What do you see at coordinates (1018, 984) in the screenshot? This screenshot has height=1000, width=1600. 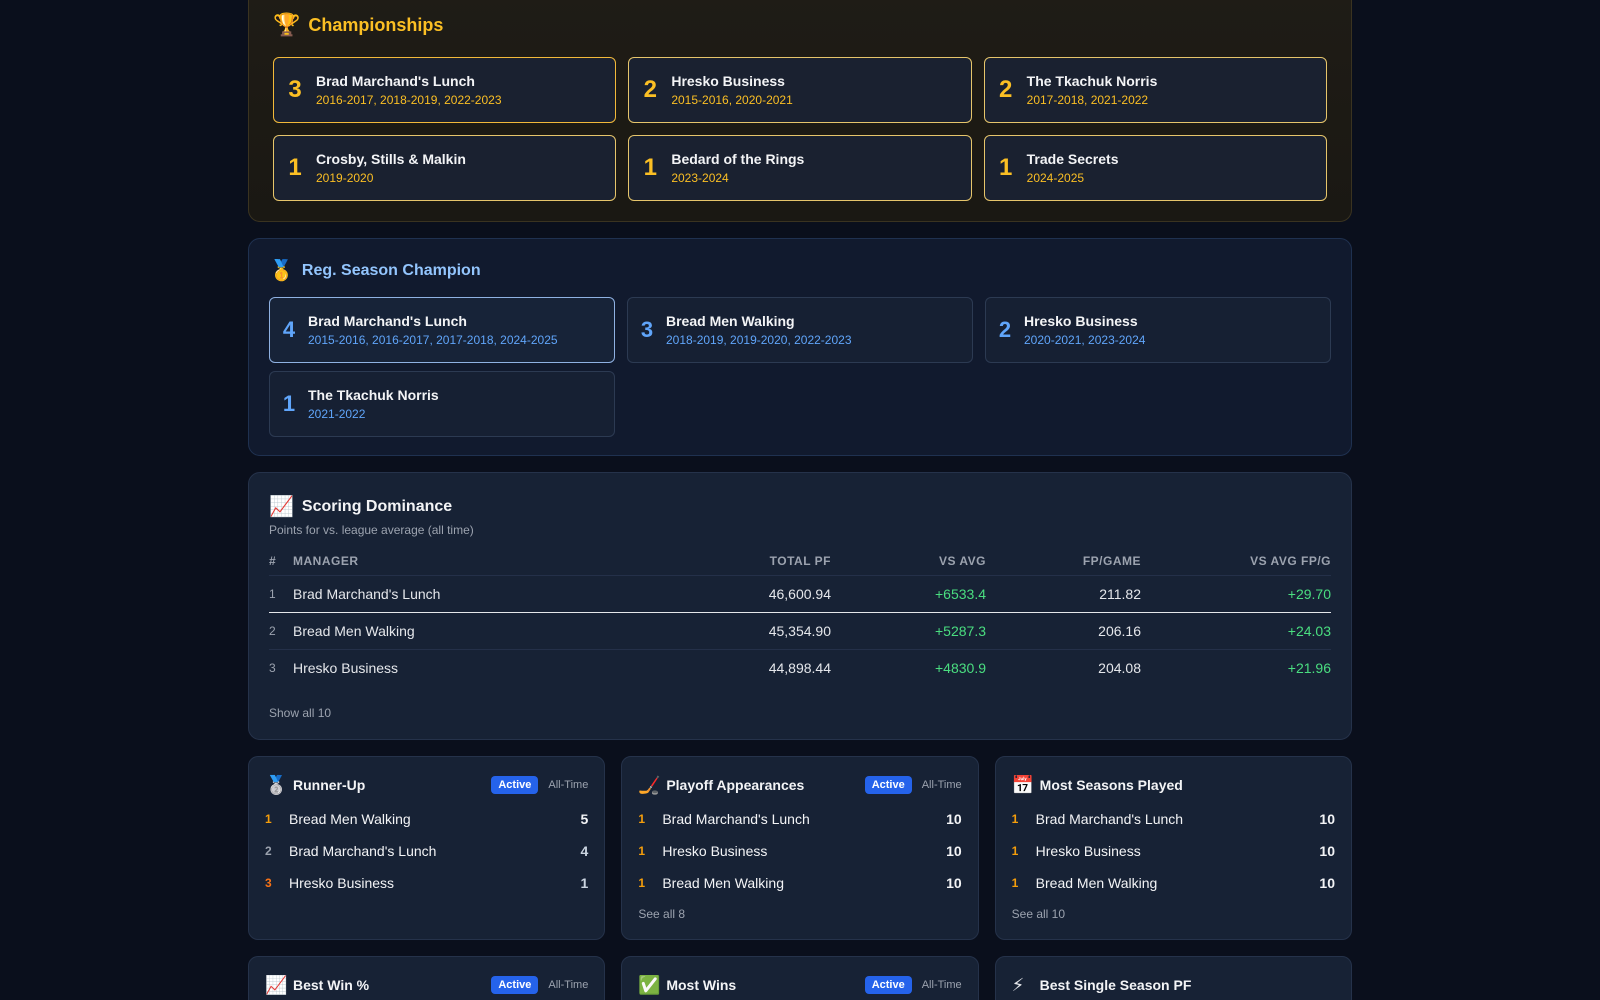 I see `lightning-icon: ⚡` at bounding box center [1018, 984].